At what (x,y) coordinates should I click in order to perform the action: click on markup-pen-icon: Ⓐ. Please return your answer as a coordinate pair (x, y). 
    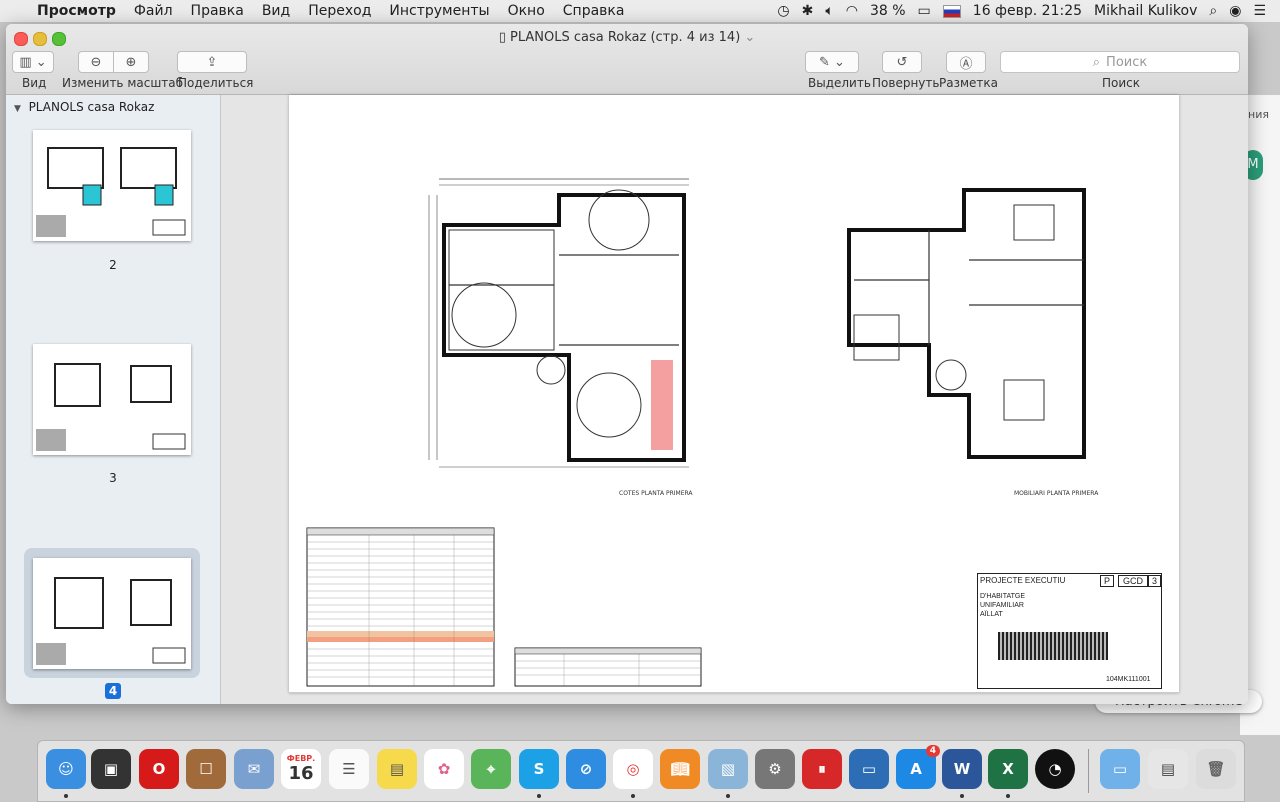
    Looking at the image, I should click on (966, 64).